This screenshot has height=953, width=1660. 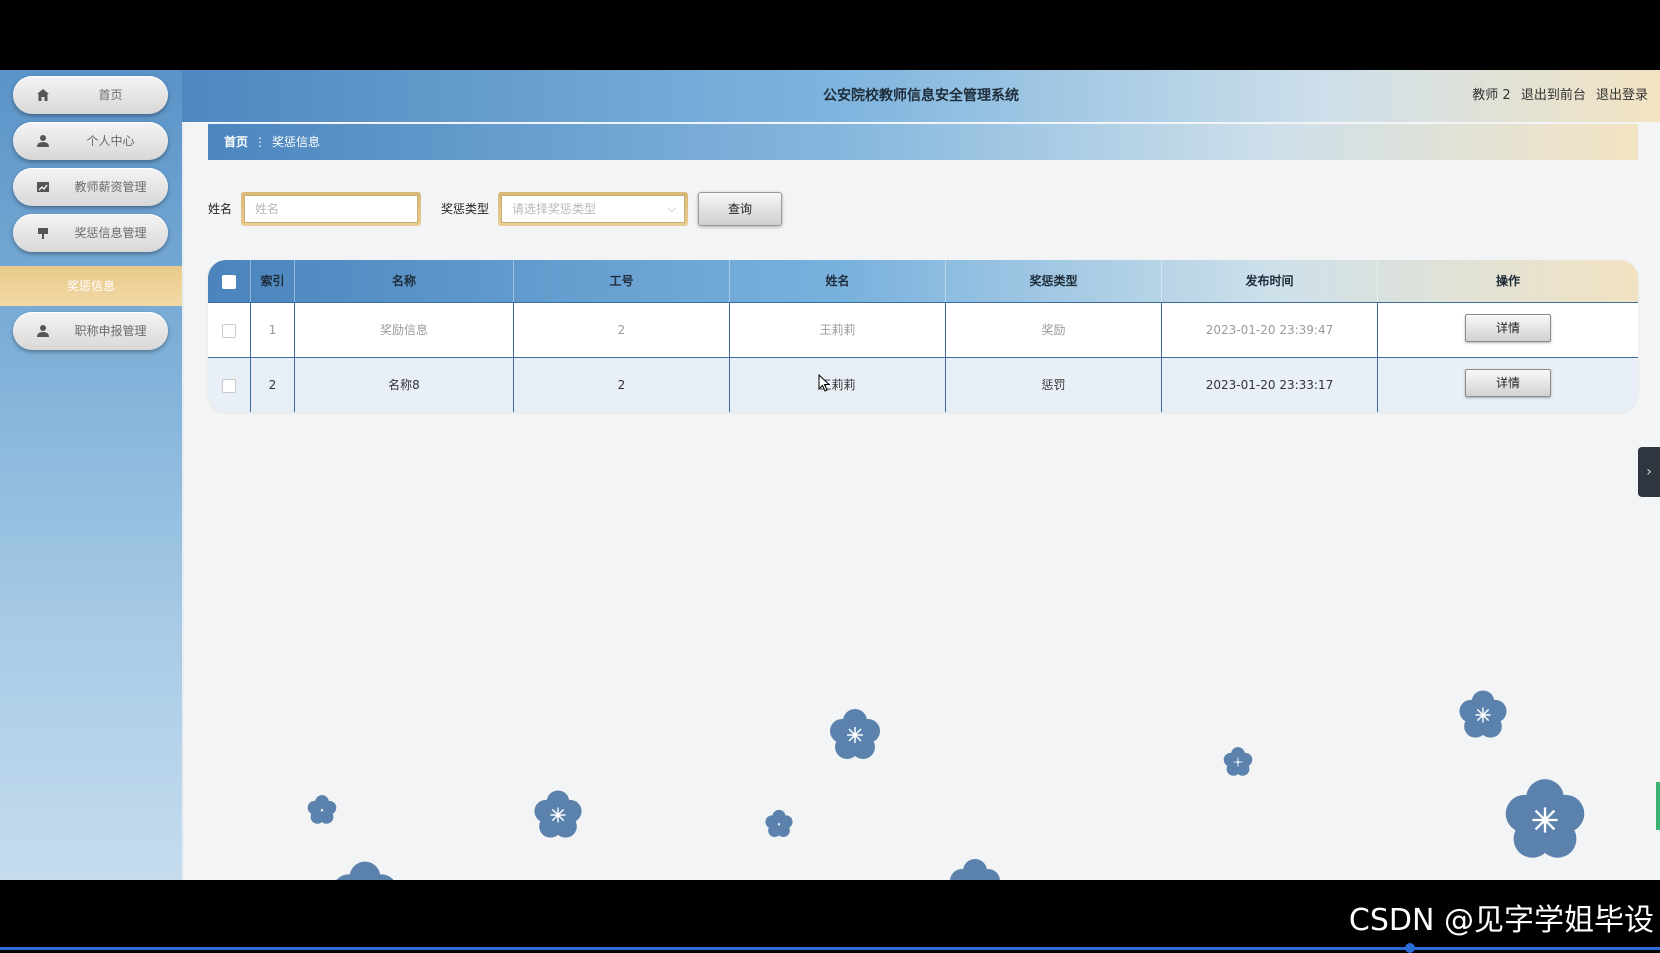 I want to click on sidebar-item-rewards: 奖惩信息管理, so click(x=90, y=233).